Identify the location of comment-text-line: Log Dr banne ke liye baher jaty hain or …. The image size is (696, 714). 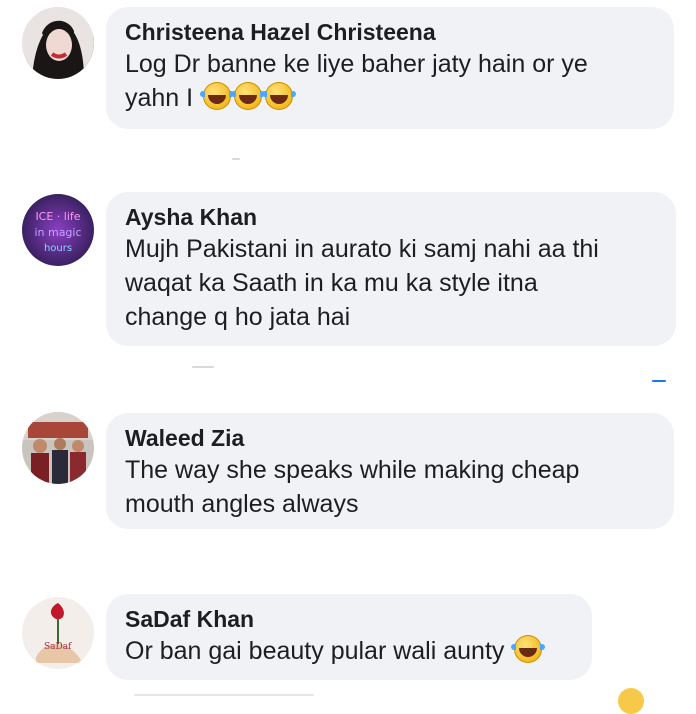
(356, 64).